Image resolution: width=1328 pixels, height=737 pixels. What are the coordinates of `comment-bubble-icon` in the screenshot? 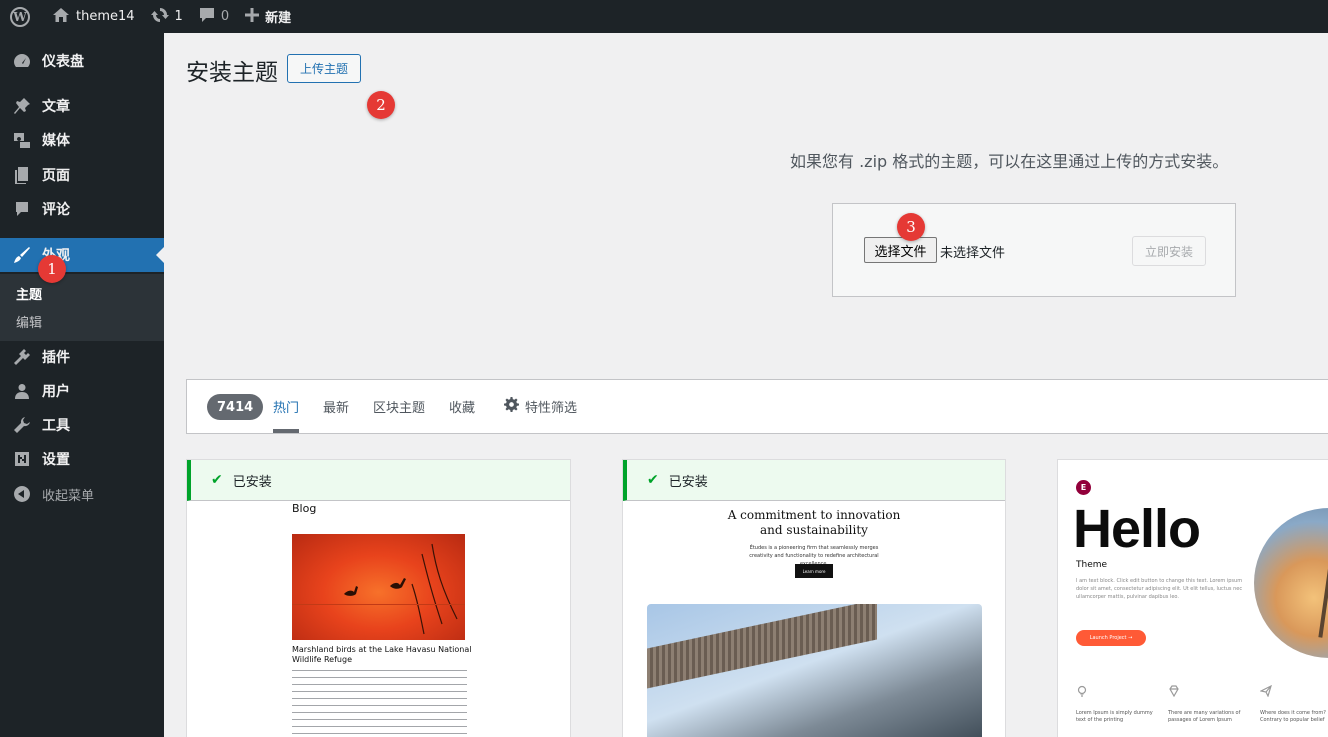 It's located at (207, 17).